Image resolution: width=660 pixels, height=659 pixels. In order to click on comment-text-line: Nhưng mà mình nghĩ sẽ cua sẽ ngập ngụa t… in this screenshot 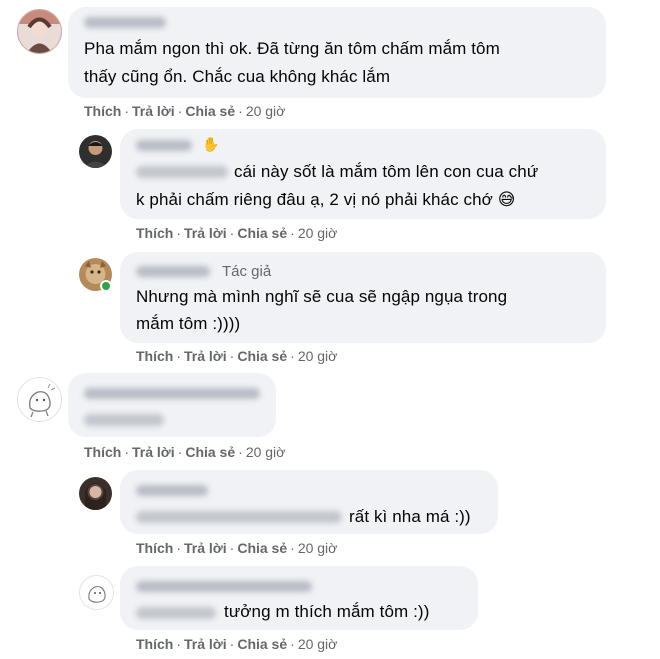, I will do `click(322, 296)`.